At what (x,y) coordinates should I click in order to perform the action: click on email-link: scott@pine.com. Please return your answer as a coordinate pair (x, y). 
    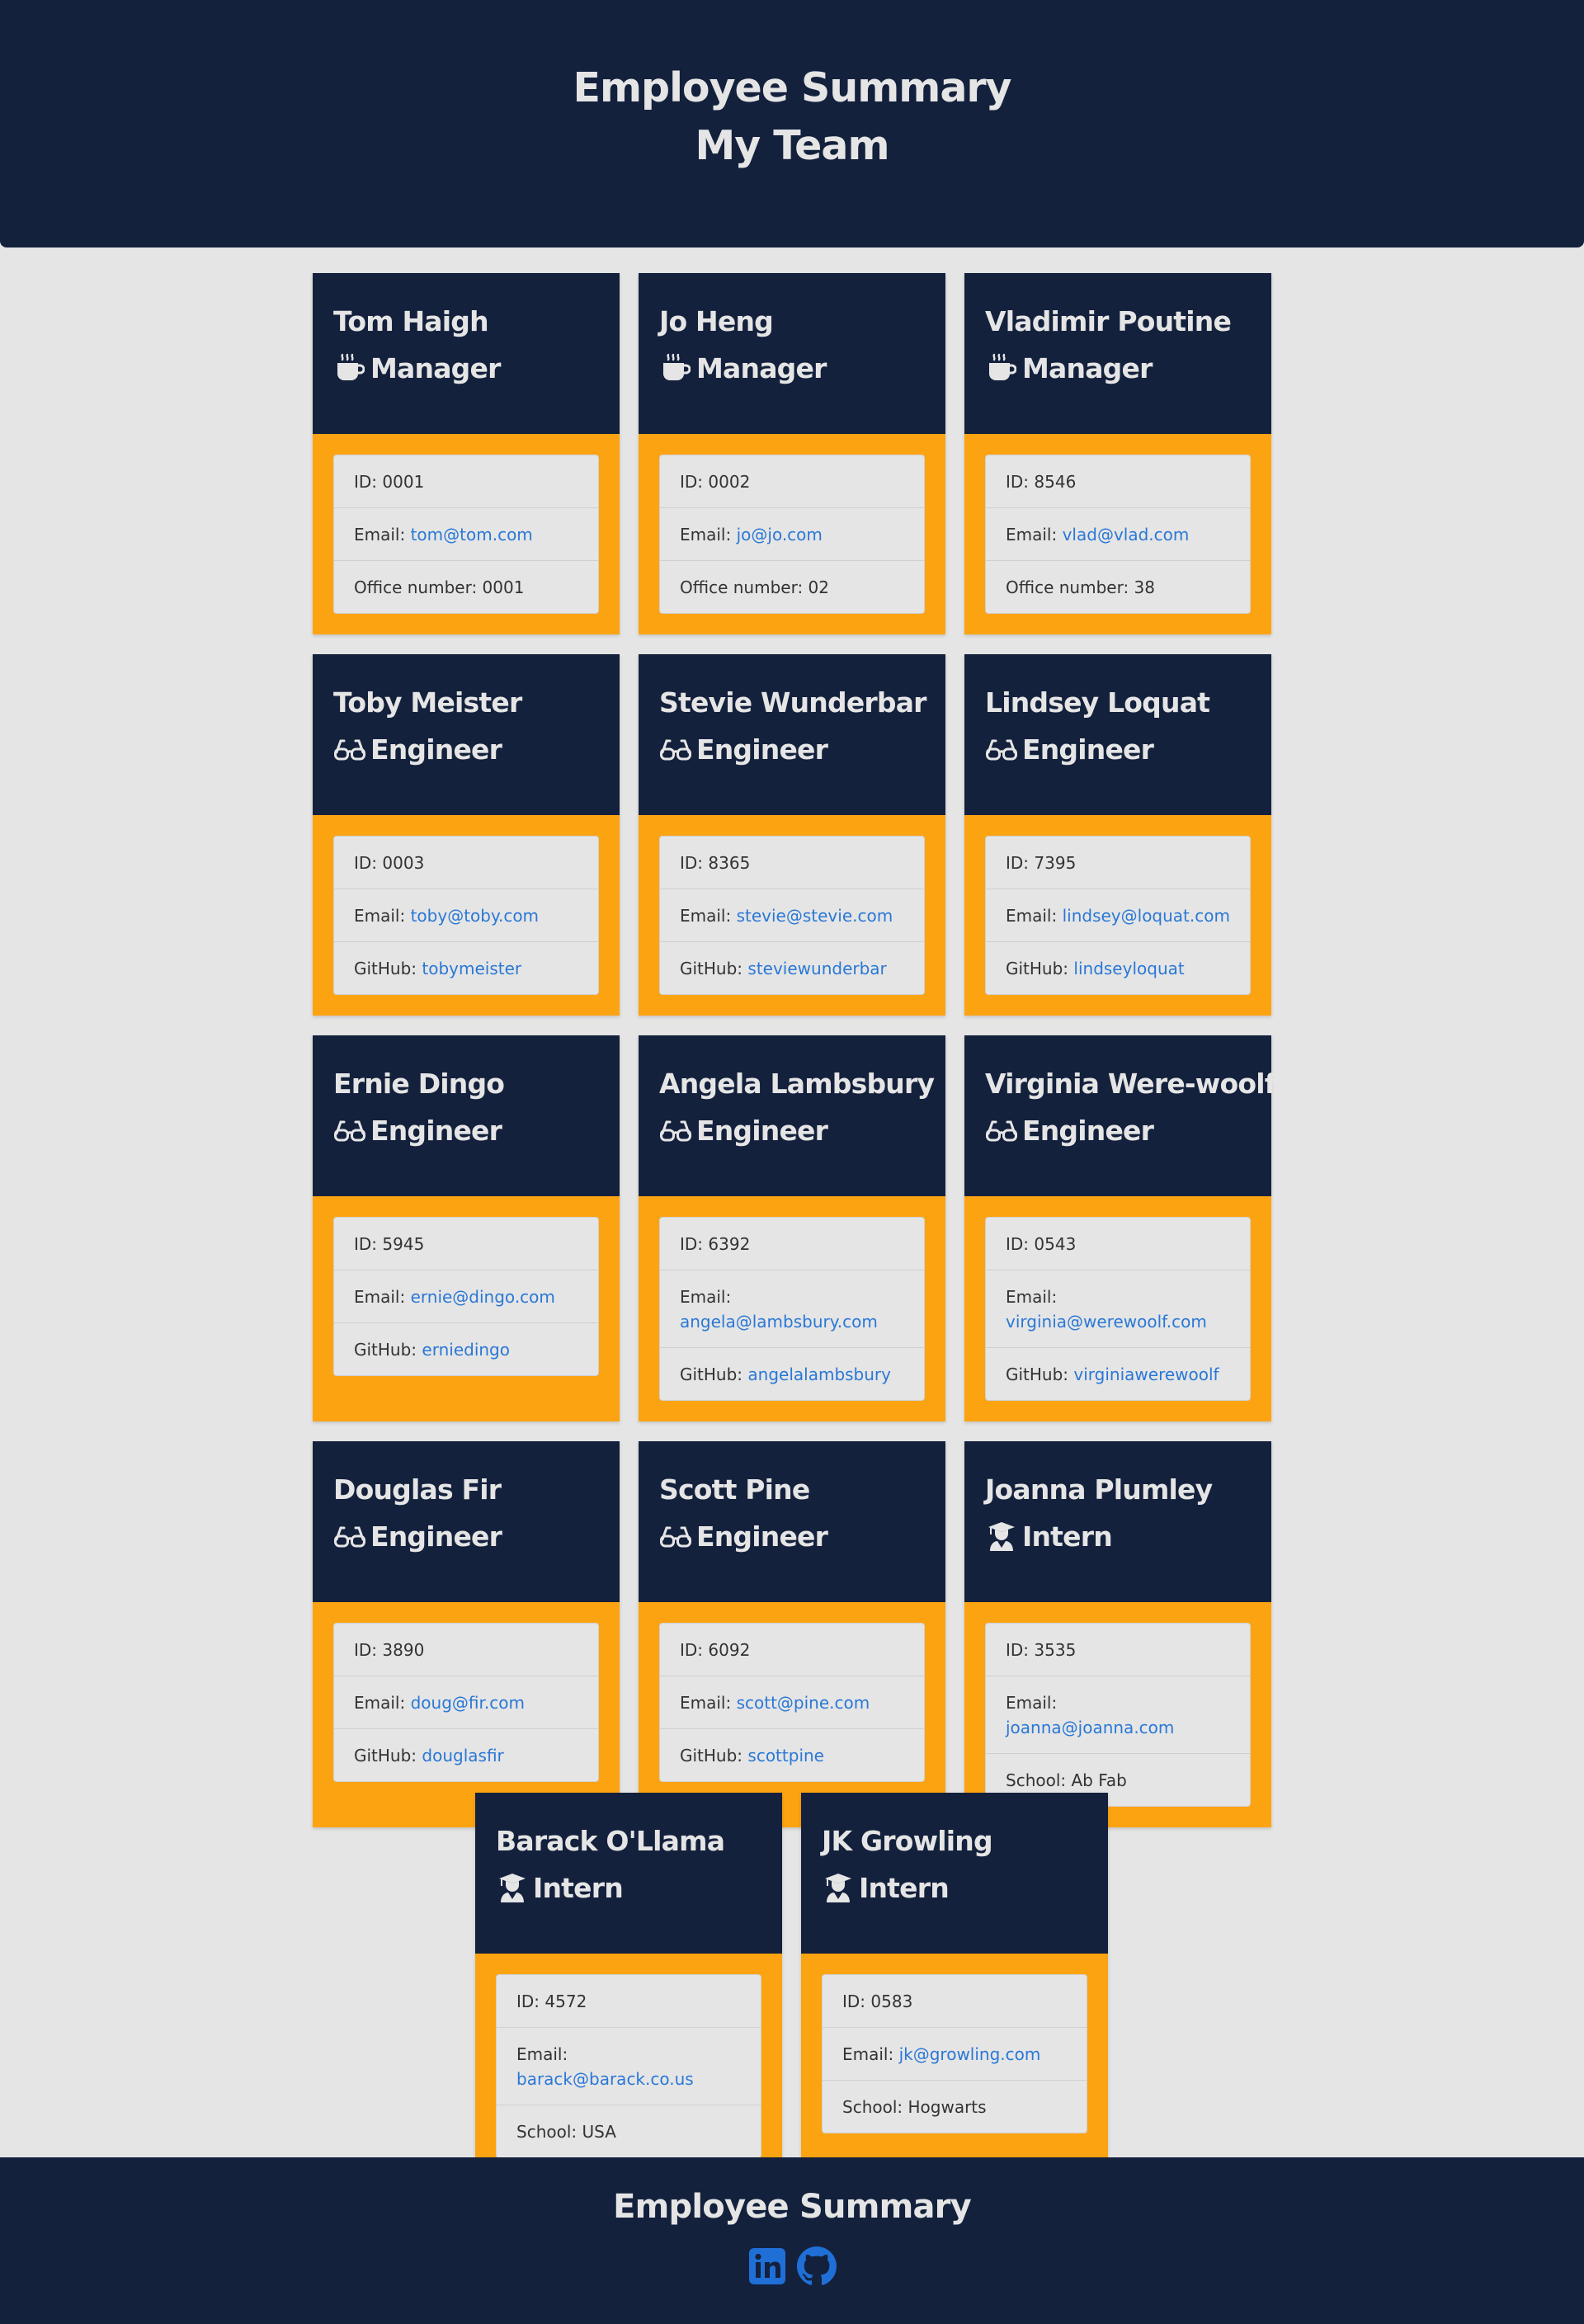
    Looking at the image, I should click on (803, 1703).